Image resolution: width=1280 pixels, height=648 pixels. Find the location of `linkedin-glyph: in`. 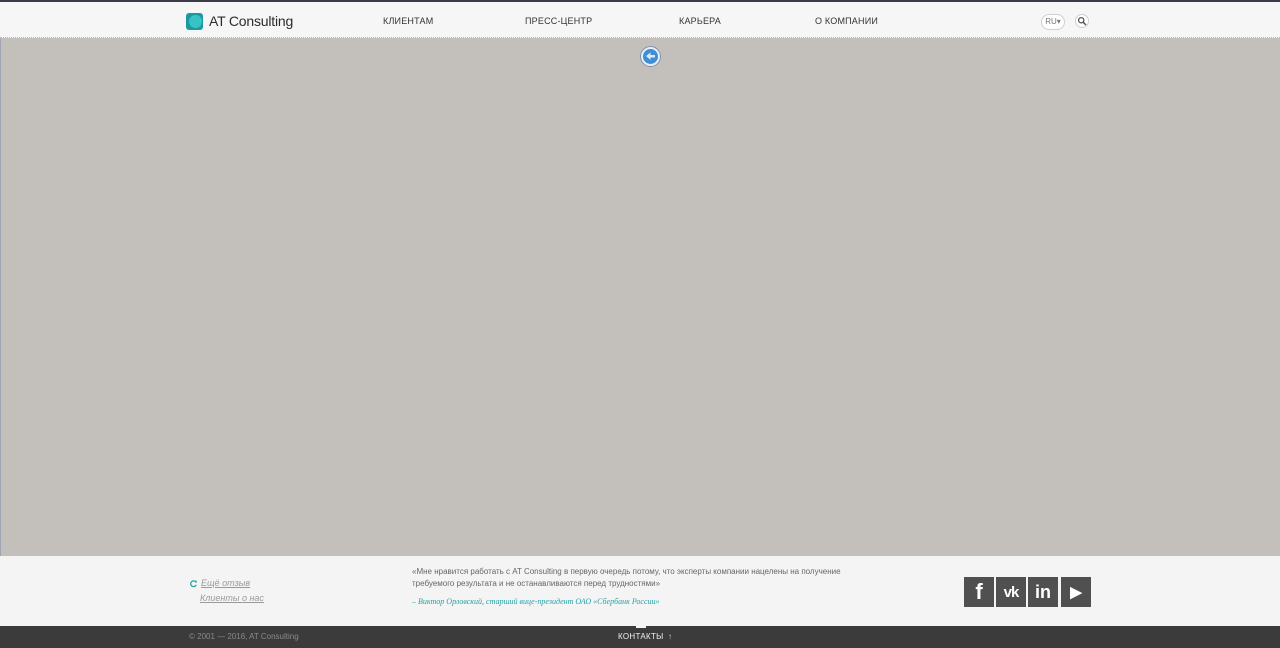

linkedin-glyph: in is located at coordinates (1043, 591).